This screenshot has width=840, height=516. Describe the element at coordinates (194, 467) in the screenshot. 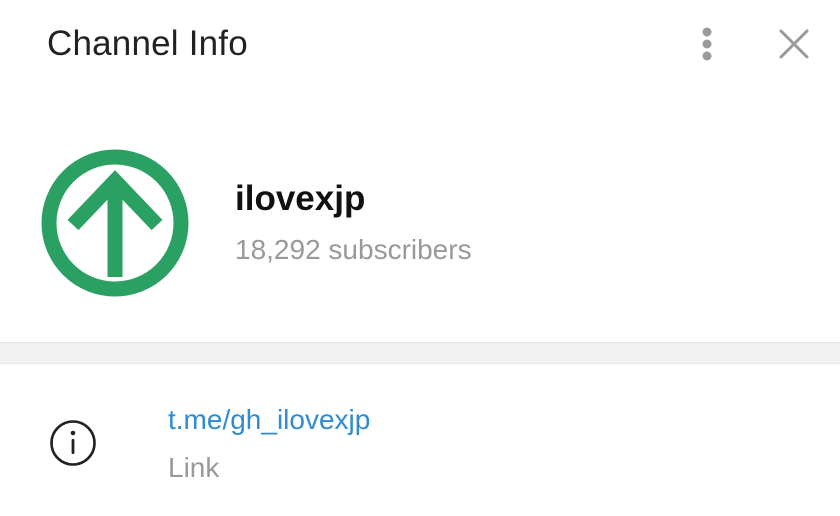

I see `link-caption: Link` at that location.